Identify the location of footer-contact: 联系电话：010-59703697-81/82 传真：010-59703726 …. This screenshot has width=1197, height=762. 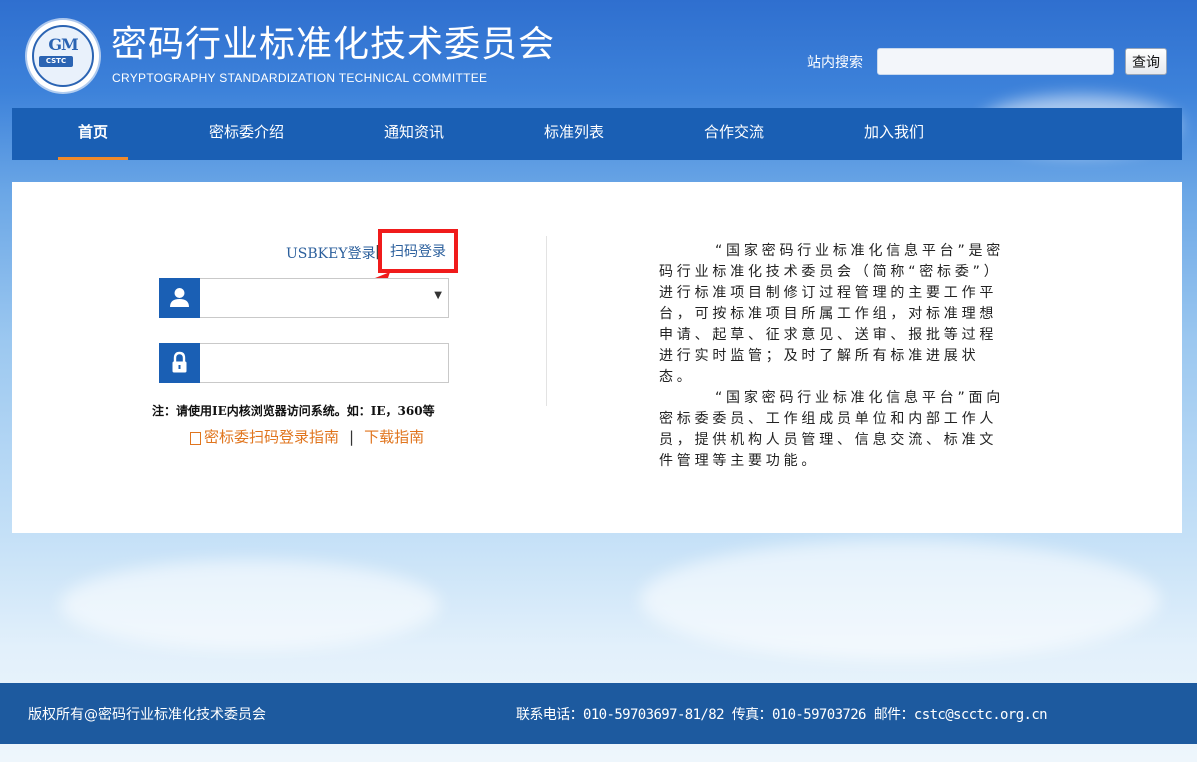
(782, 715).